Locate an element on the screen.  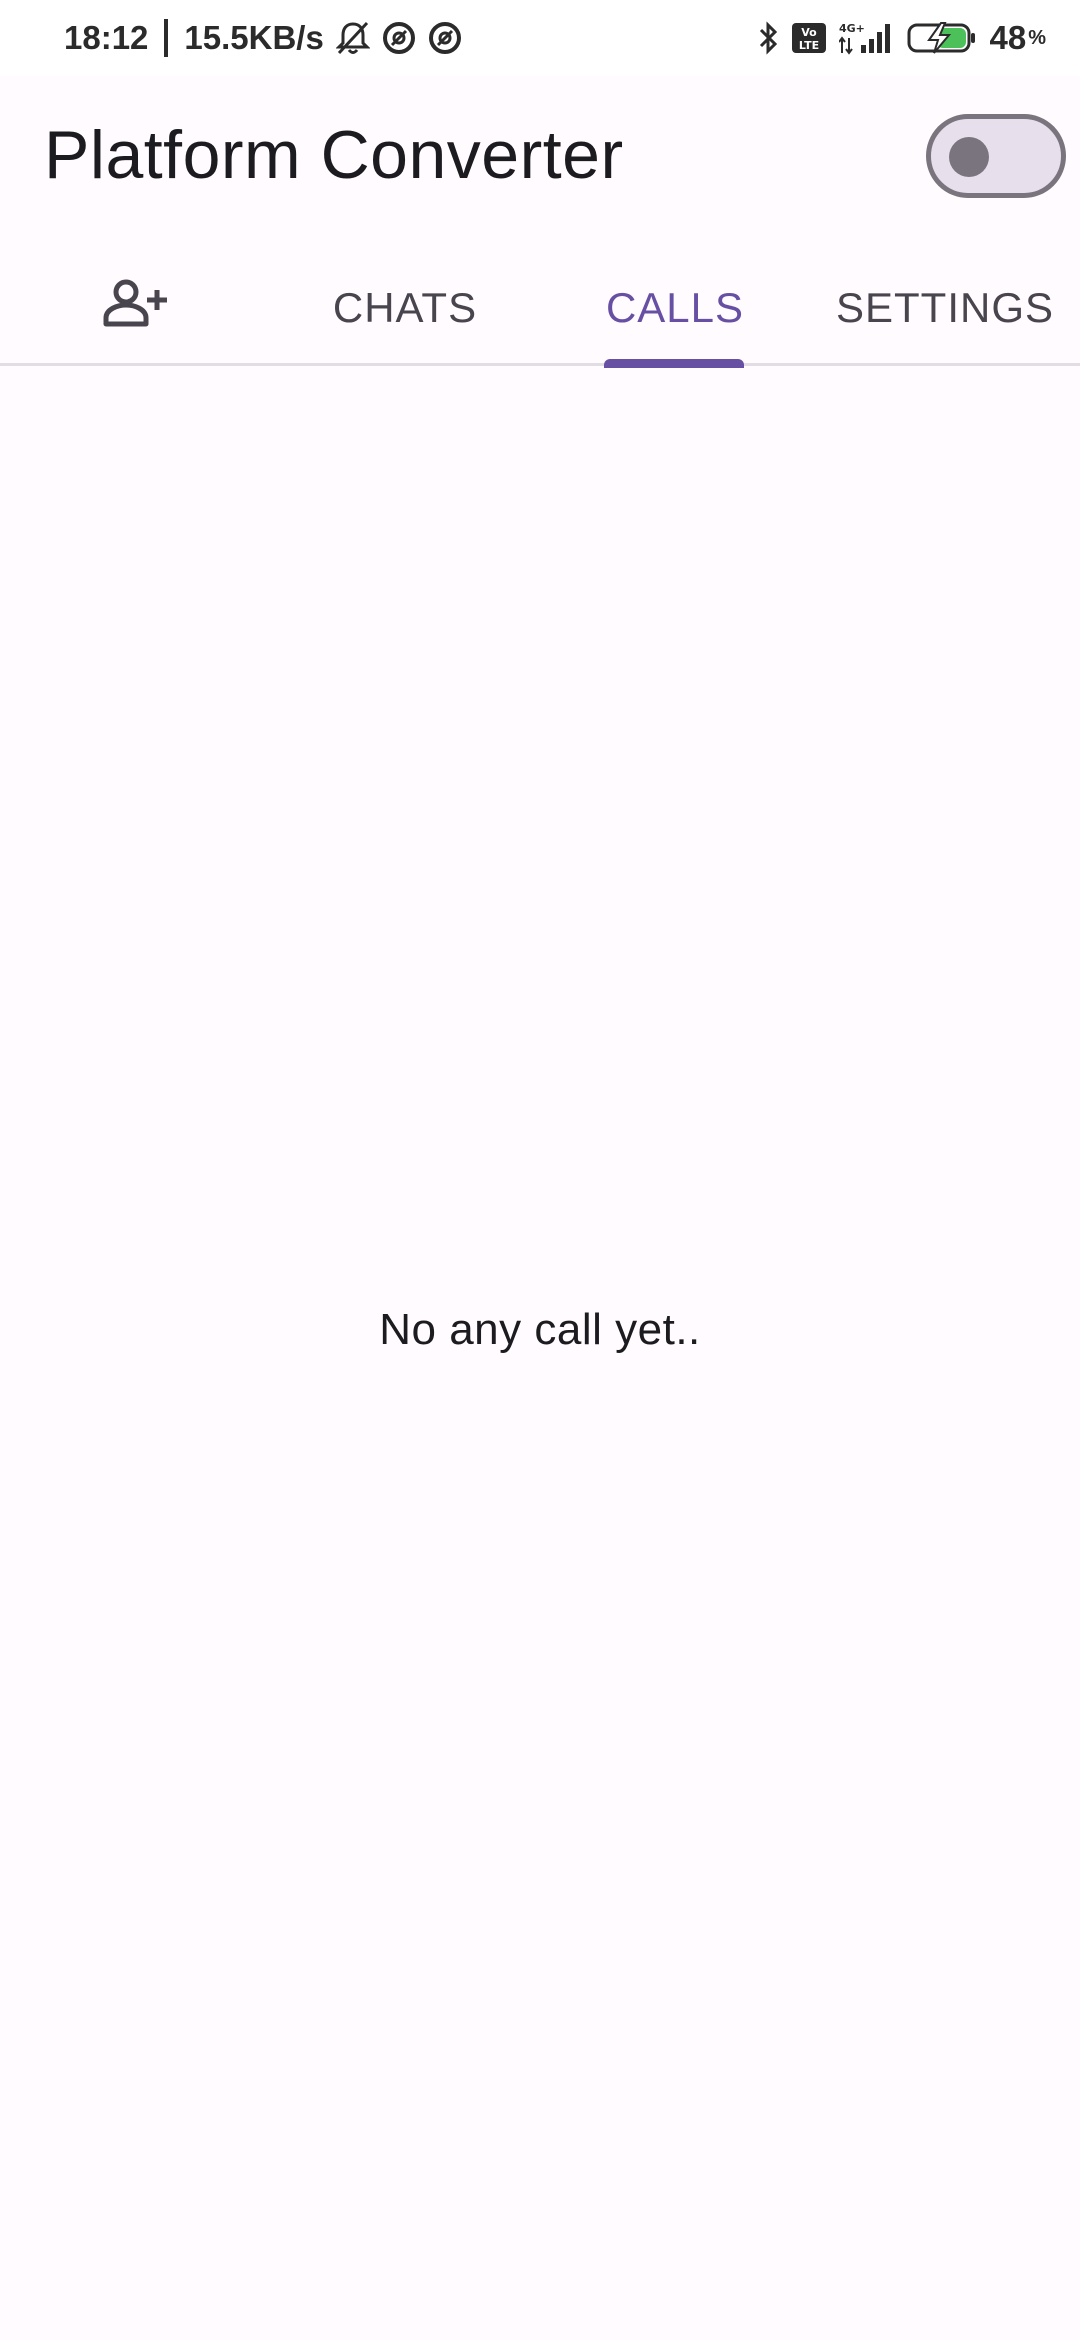
svg-text: LTE is located at coordinates (809, 45).